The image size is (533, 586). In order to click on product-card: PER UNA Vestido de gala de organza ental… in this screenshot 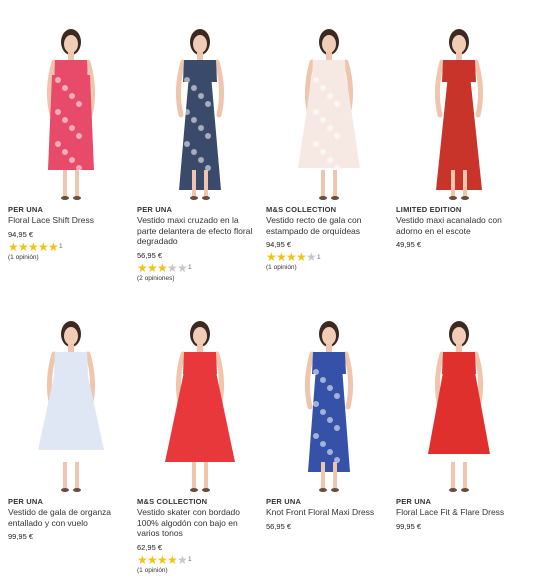, I will do `click(70, 426)`.